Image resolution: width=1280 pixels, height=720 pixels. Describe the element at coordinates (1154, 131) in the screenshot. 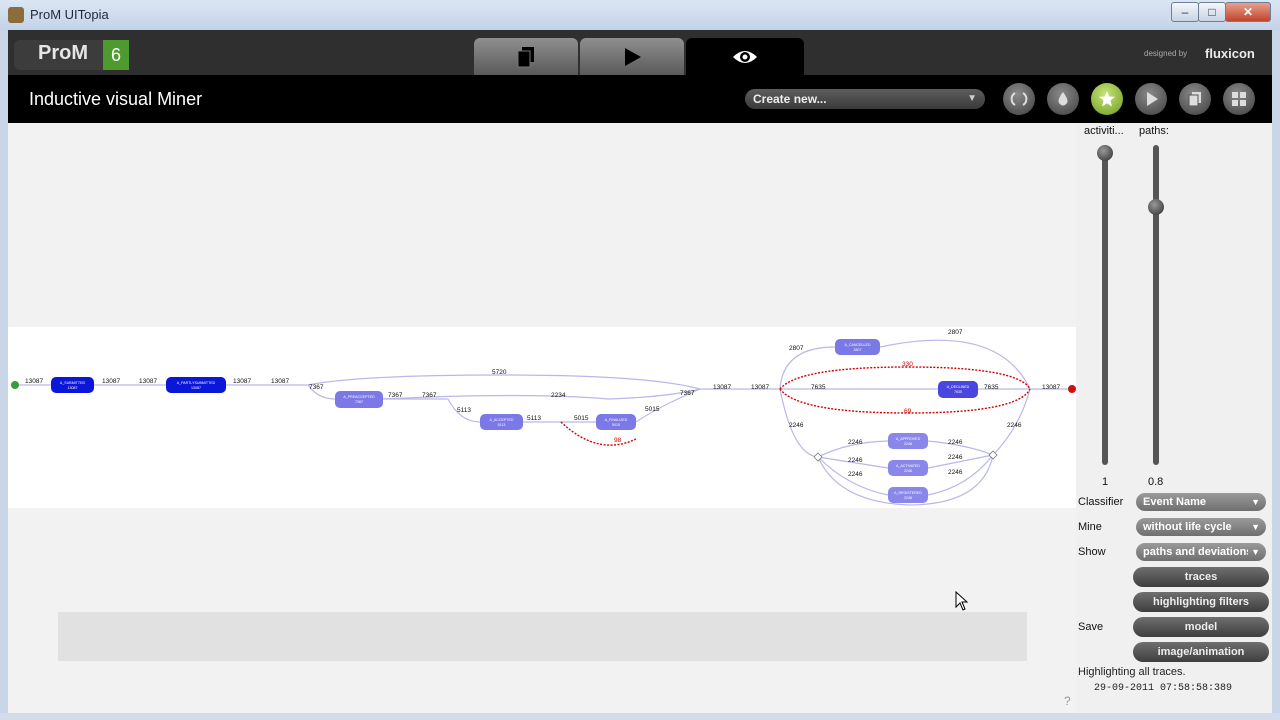

I see `paths-slider-label: paths:` at that location.